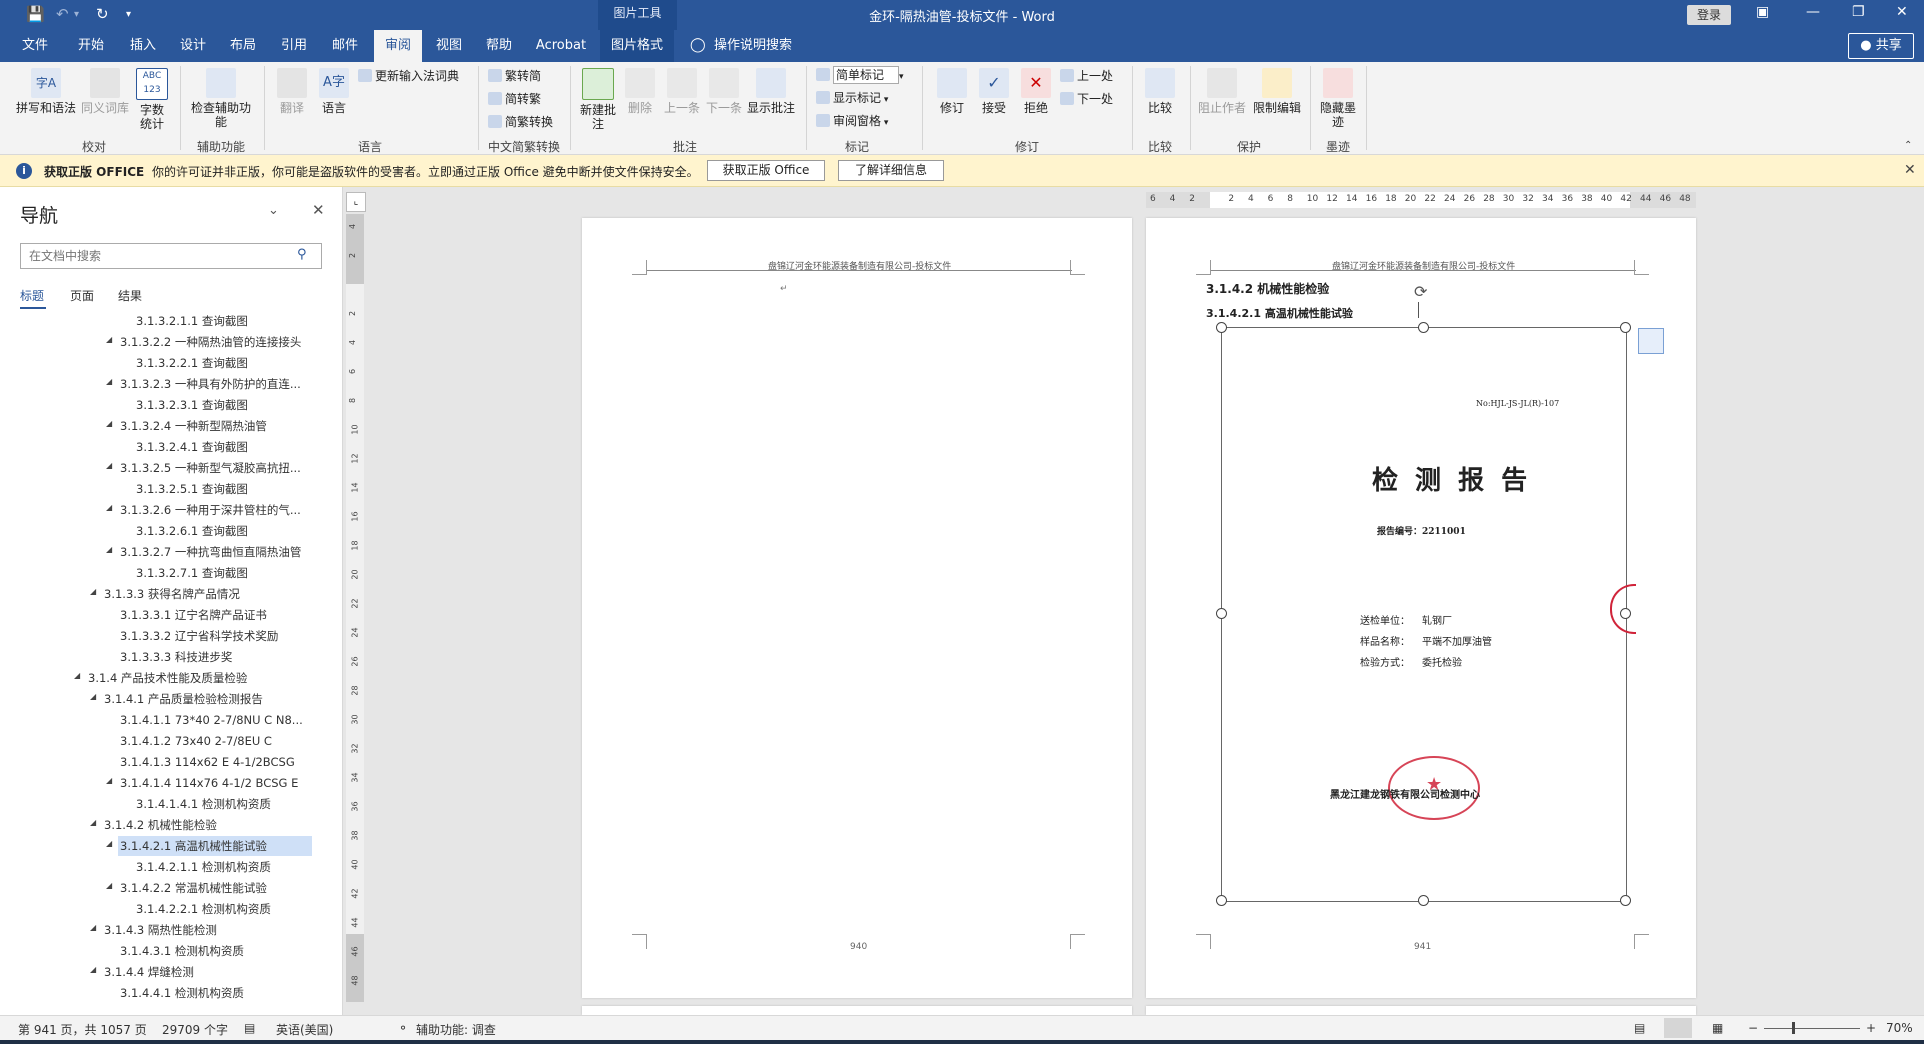 The image size is (1924, 1044). I want to click on simp-trad-convert-button: 简繁转换, so click(520, 122).